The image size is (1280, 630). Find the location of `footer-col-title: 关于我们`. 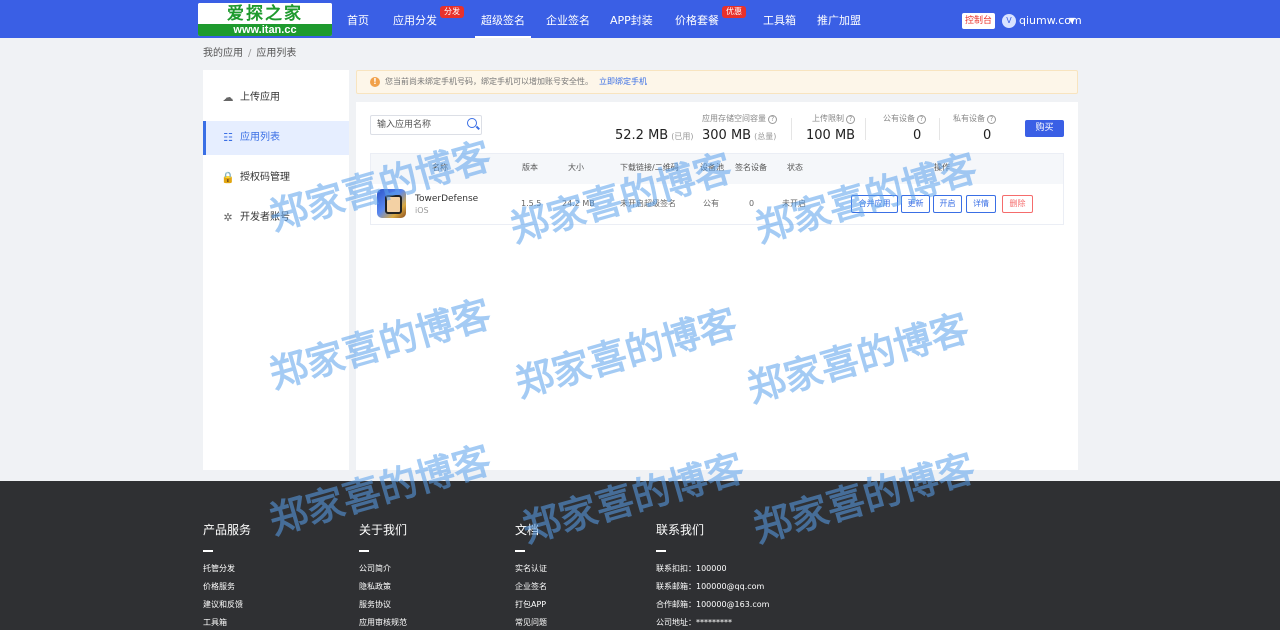

footer-col-title: 关于我们 is located at coordinates (383, 530).